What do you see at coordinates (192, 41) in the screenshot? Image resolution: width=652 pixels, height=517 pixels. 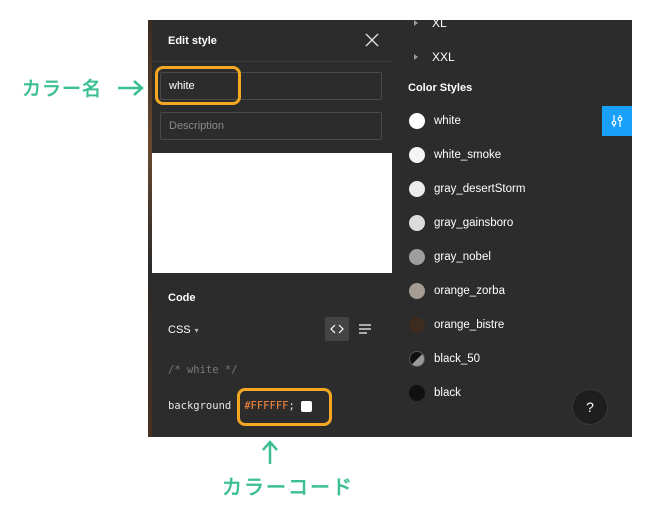 I see `modal-title: Edit style` at bounding box center [192, 41].